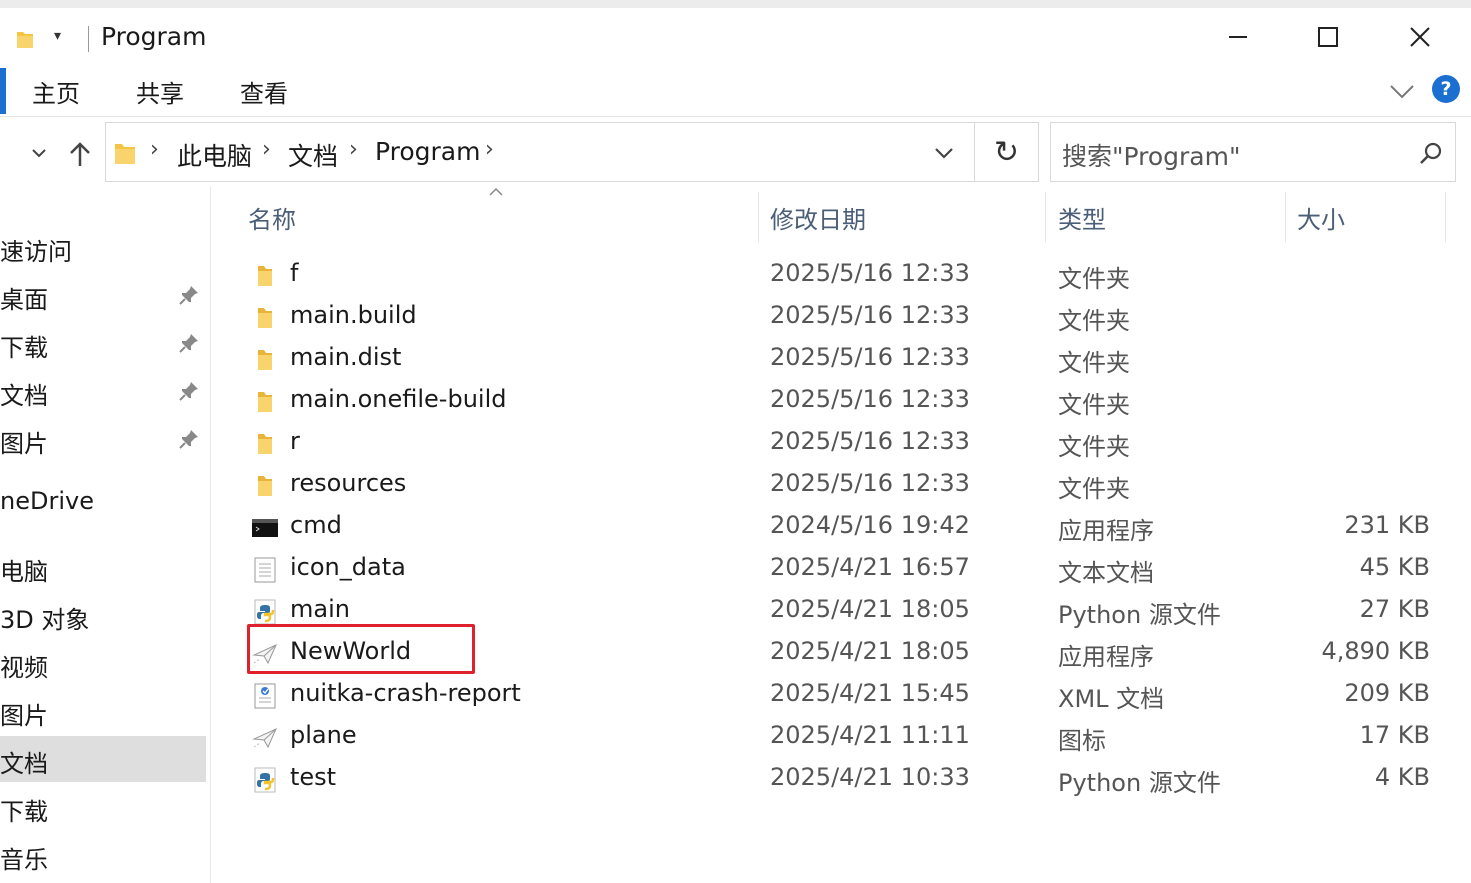  I want to click on file-row: r 2025/5/16 12:33 文件夹, so click(845, 444).